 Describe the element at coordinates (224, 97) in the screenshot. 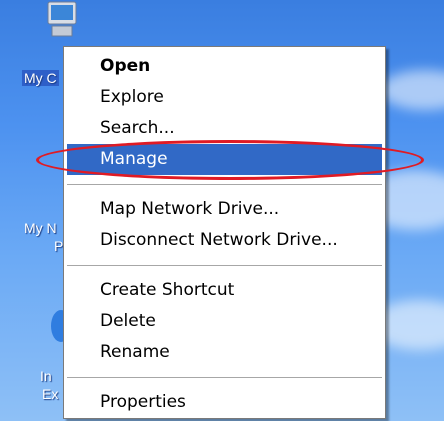

I see `menu-item-explore: Explore` at that location.